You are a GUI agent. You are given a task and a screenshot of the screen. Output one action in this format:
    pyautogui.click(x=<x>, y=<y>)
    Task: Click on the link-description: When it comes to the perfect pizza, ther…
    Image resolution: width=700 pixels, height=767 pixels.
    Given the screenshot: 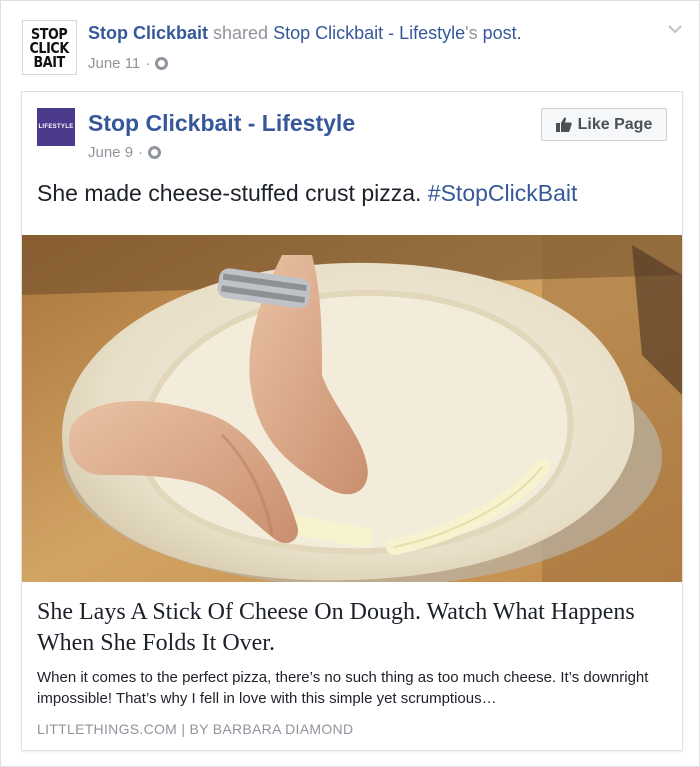 What is the action you would take?
    pyautogui.click(x=352, y=688)
    